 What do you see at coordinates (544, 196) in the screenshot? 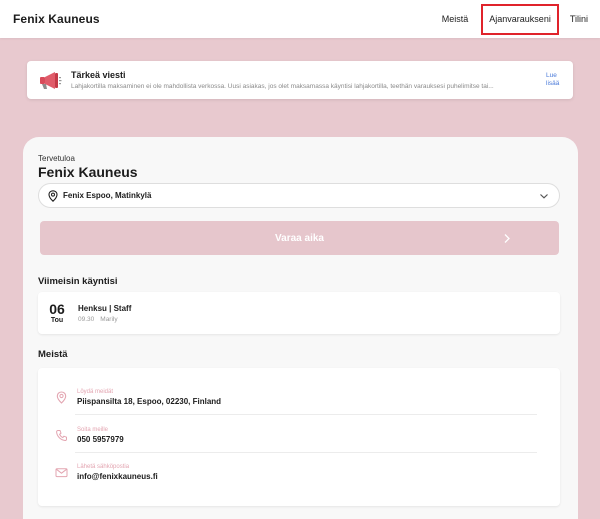
I see `chevron-down-icon` at bounding box center [544, 196].